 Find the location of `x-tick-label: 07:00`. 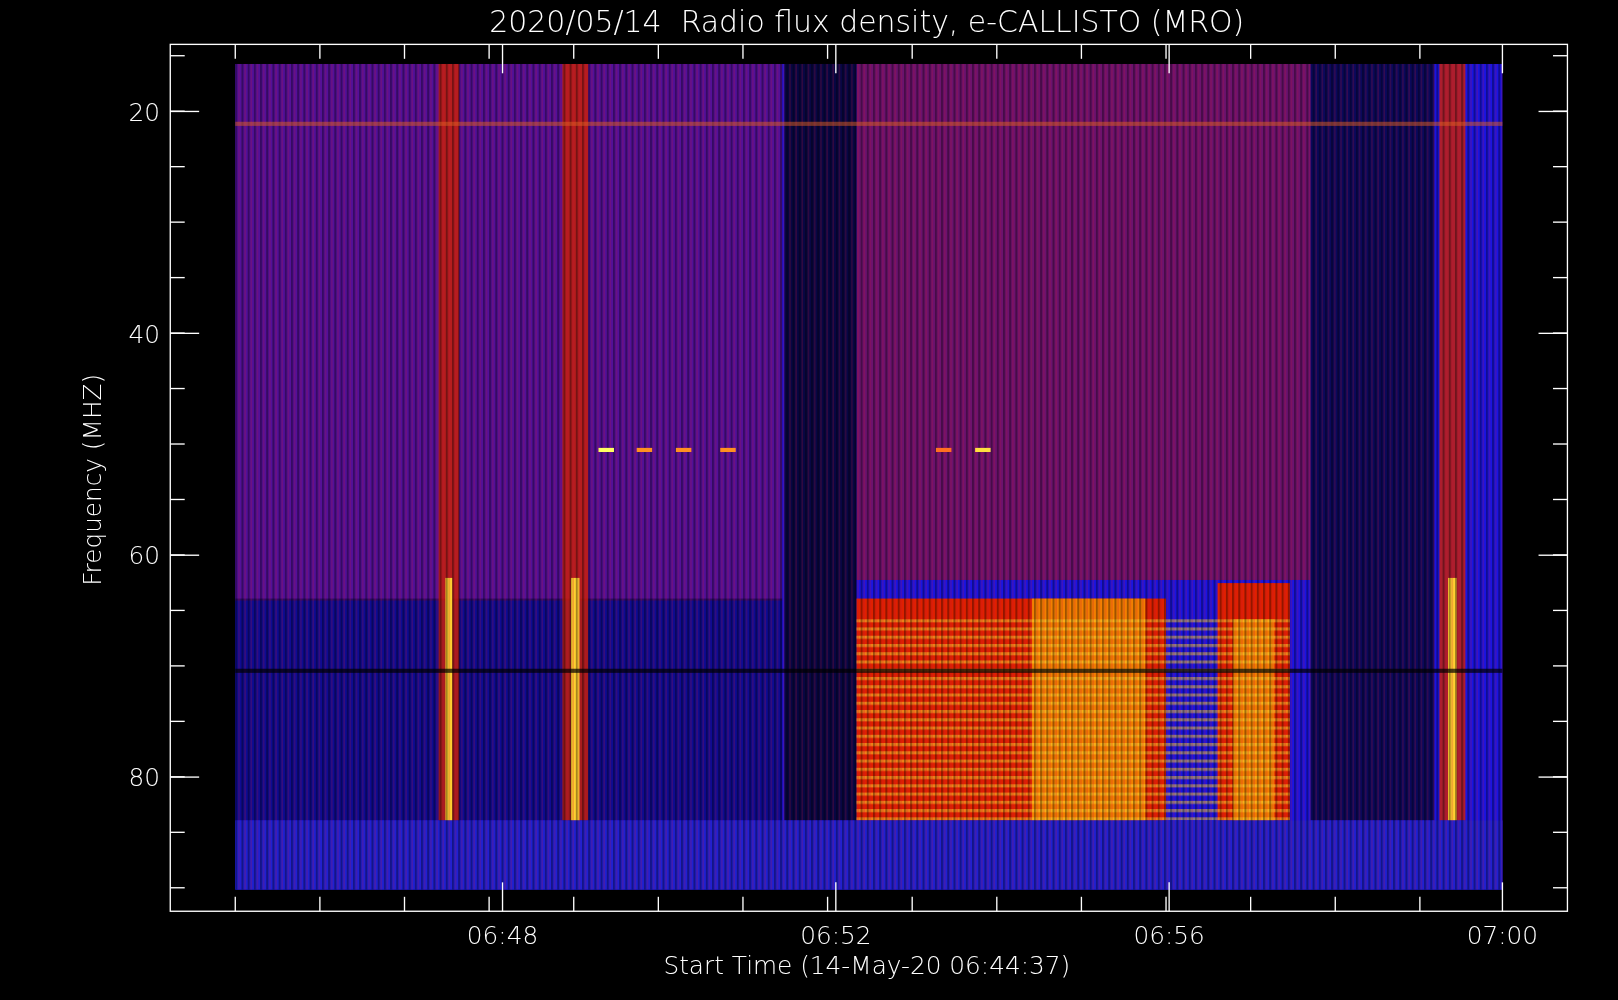

x-tick-label: 07:00 is located at coordinates (1502, 936).